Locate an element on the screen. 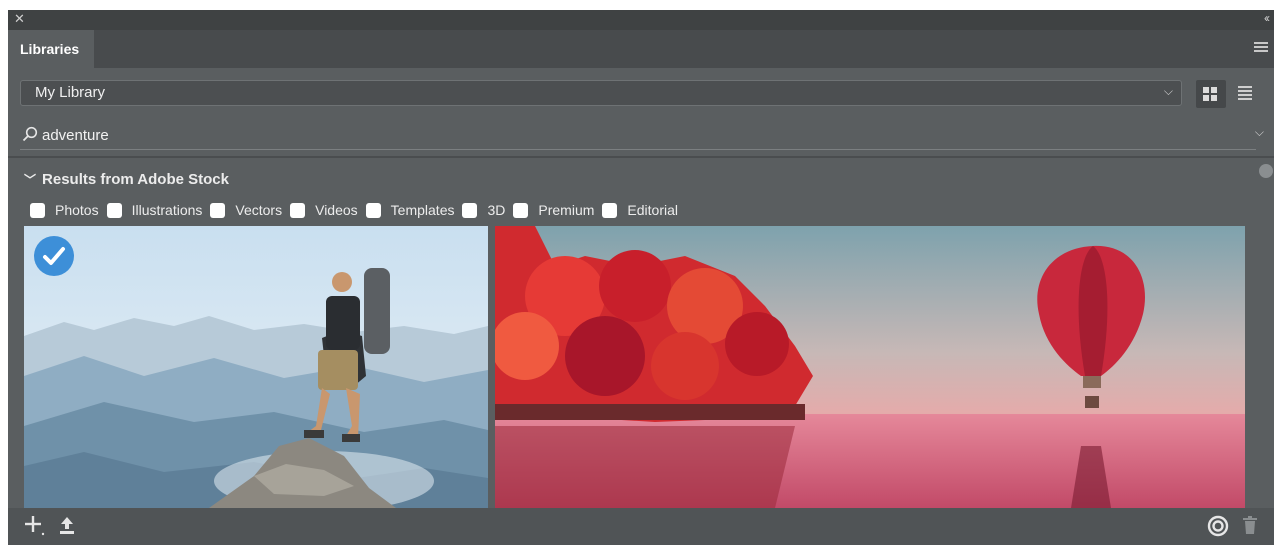 The image size is (1274, 547). tab-libraries: Libraries is located at coordinates (51, 49).